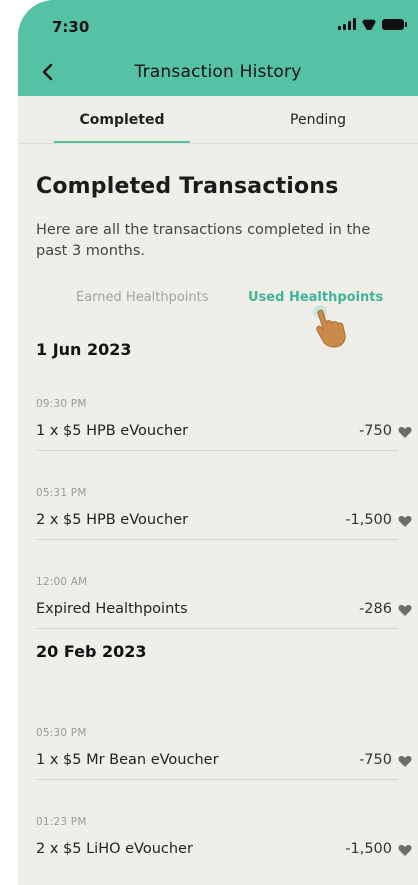 The image size is (418, 885). I want to click on transaction-points: -286, so click(375, 609).